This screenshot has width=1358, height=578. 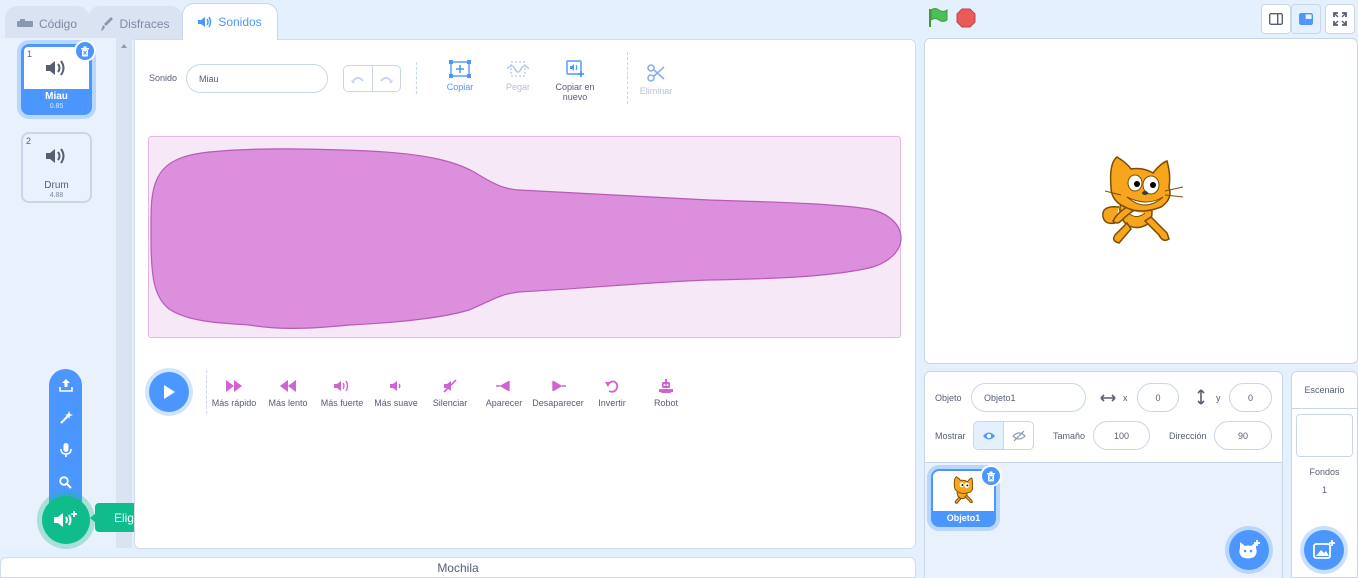 What do you see at coordinates (612, 393) in the screenshot?
I see `effect-reverse: Invertir` at bounding box center [612, 393].